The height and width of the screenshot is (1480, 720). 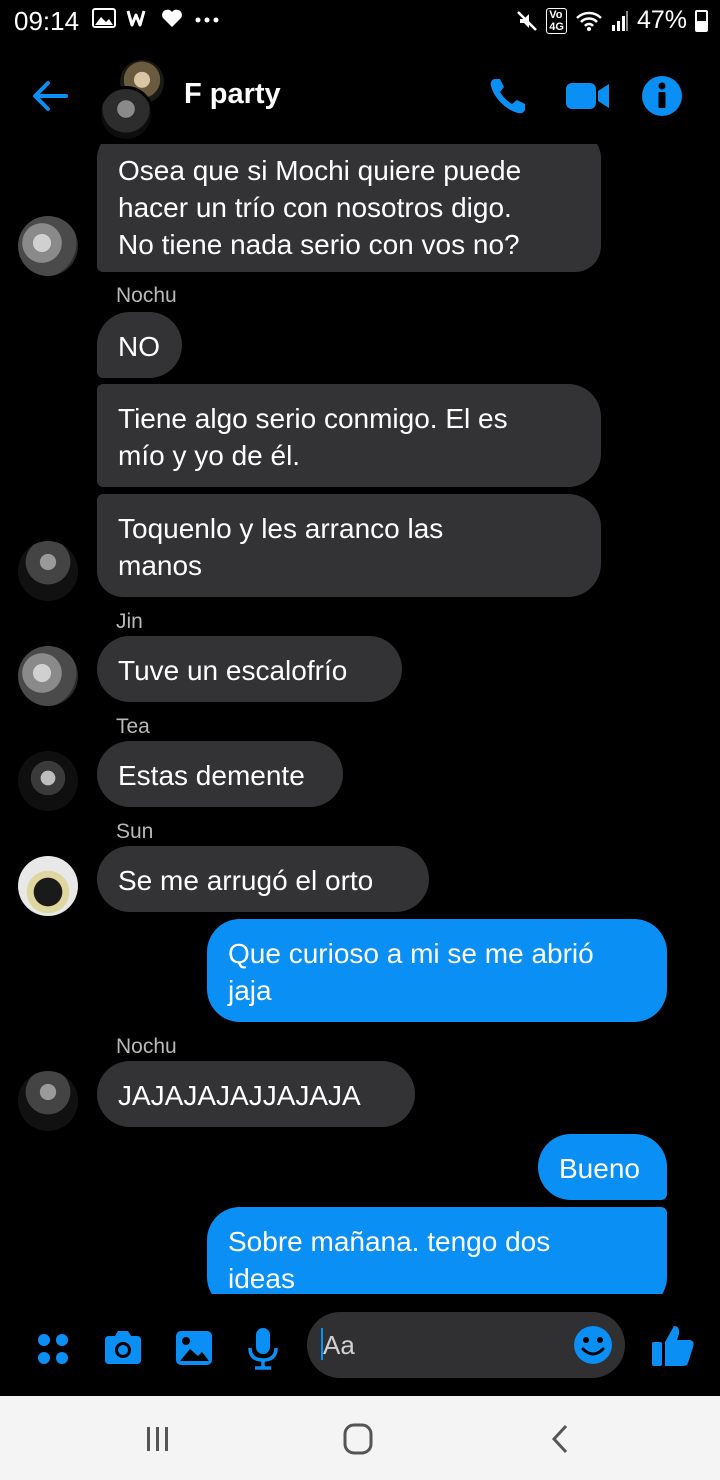 What do you see at coordinates (263, 879) in the screenshot?
I see `message-bubble: Se me arrugó el orto` at bounding box center [263, 879].